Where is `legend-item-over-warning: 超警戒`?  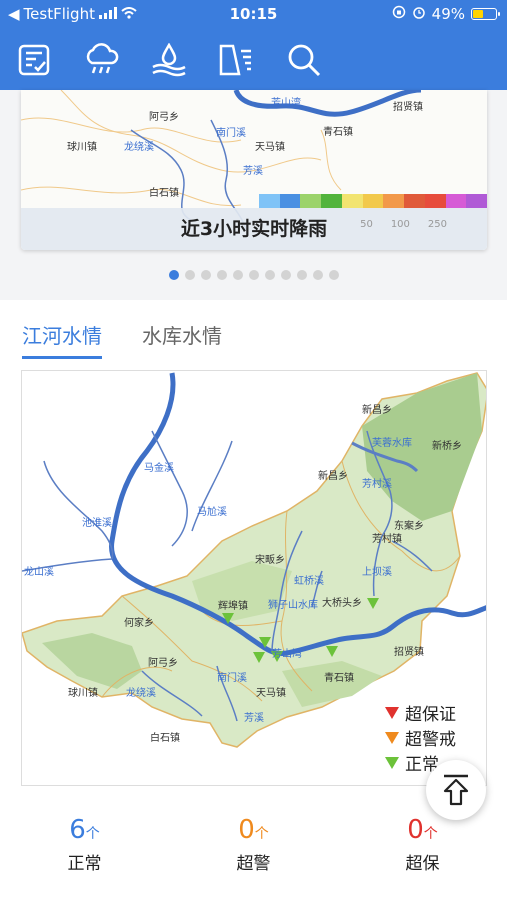
legend-item-over-warning: 超警戒 is located at coordinates (420, 737).